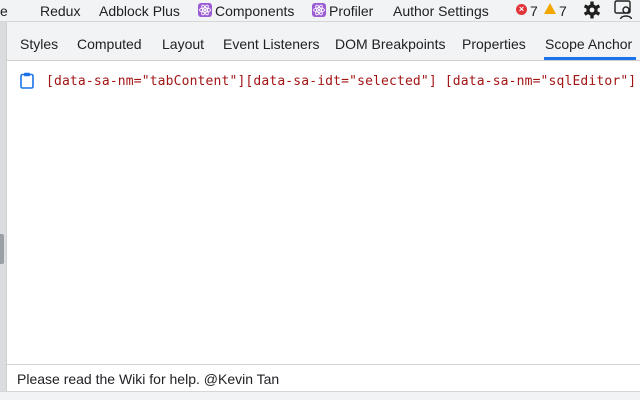 Image resolution: width=640 pixels, height=400 pixels. What do you see at coordinates (534, 11) in the screenshot?
I see `error-count: 7` at bounding box center [534, 11].